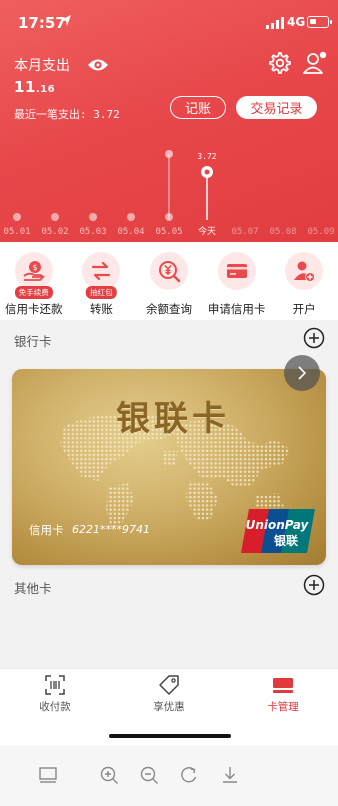 Image resolution: width=338 pixels, height=806 pixels. Describe the element at coordinates (170, 736) in the screenshot. I see `home-indicator` at that location.